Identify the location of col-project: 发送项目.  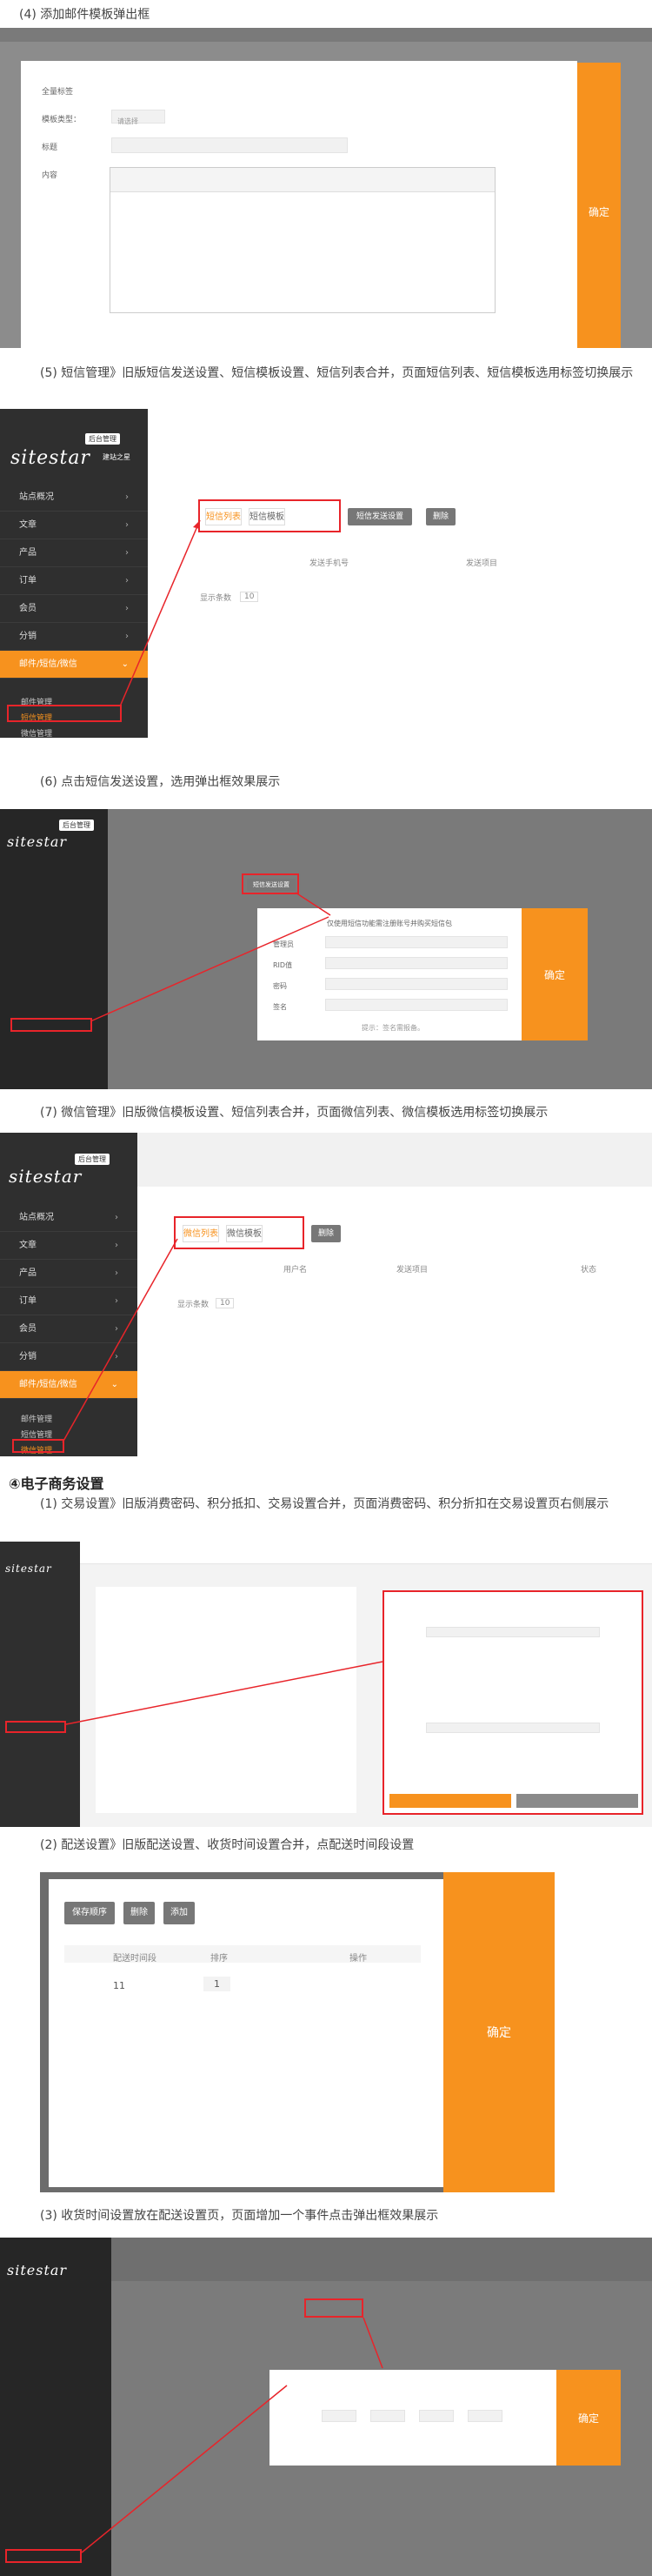
(482, 563).